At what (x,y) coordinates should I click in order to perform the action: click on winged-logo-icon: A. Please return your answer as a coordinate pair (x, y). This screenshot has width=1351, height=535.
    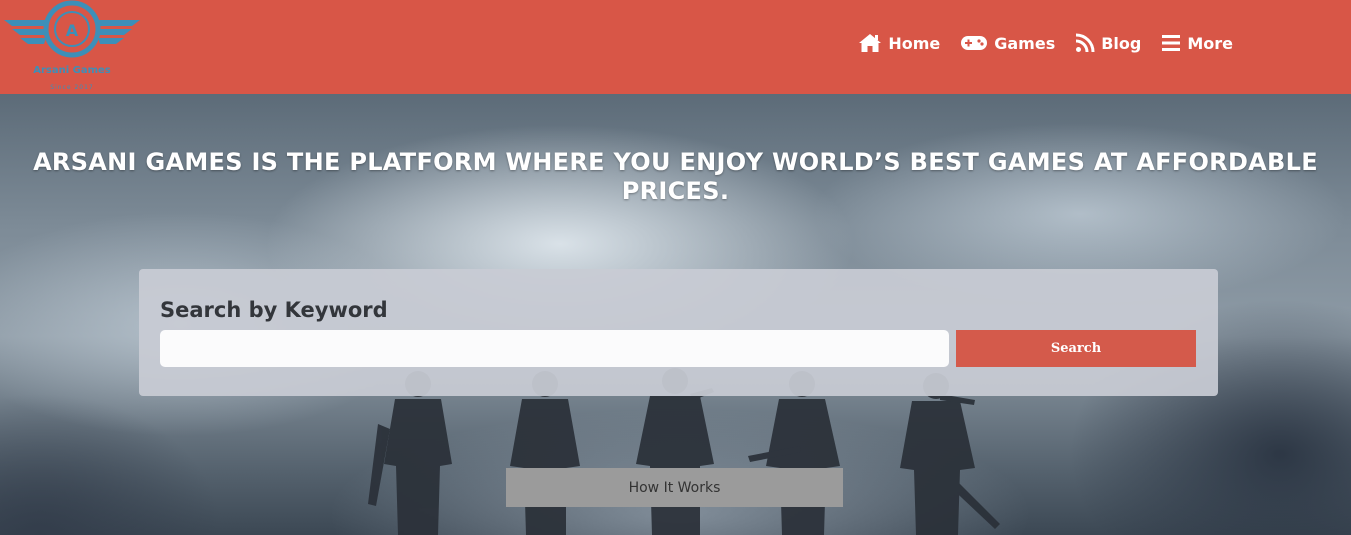
    Looking at the image, I should click on (72, 29).